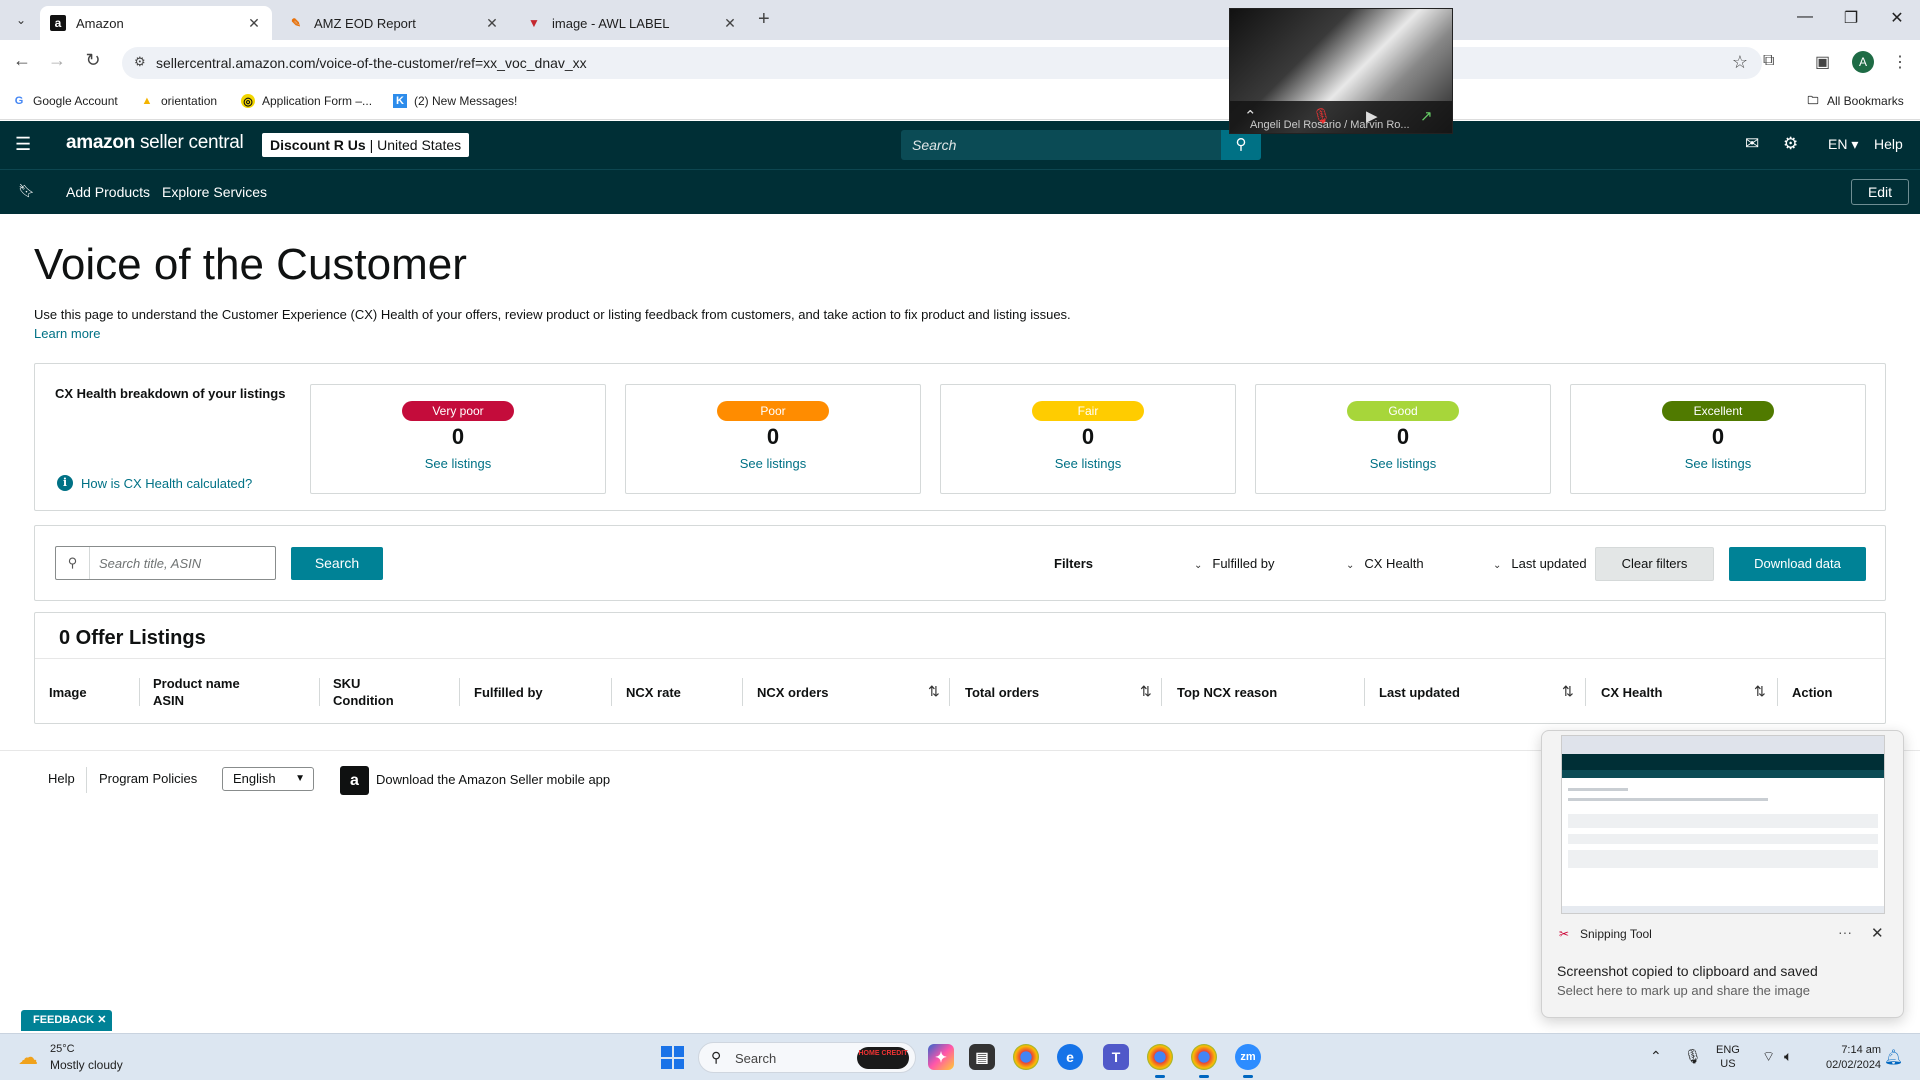 The width and height of the screenshot is (1920, 1080). Describe the element at coordinates (140, 62) in the screenshot. I see `site-info-icon: ⚙` at that location.